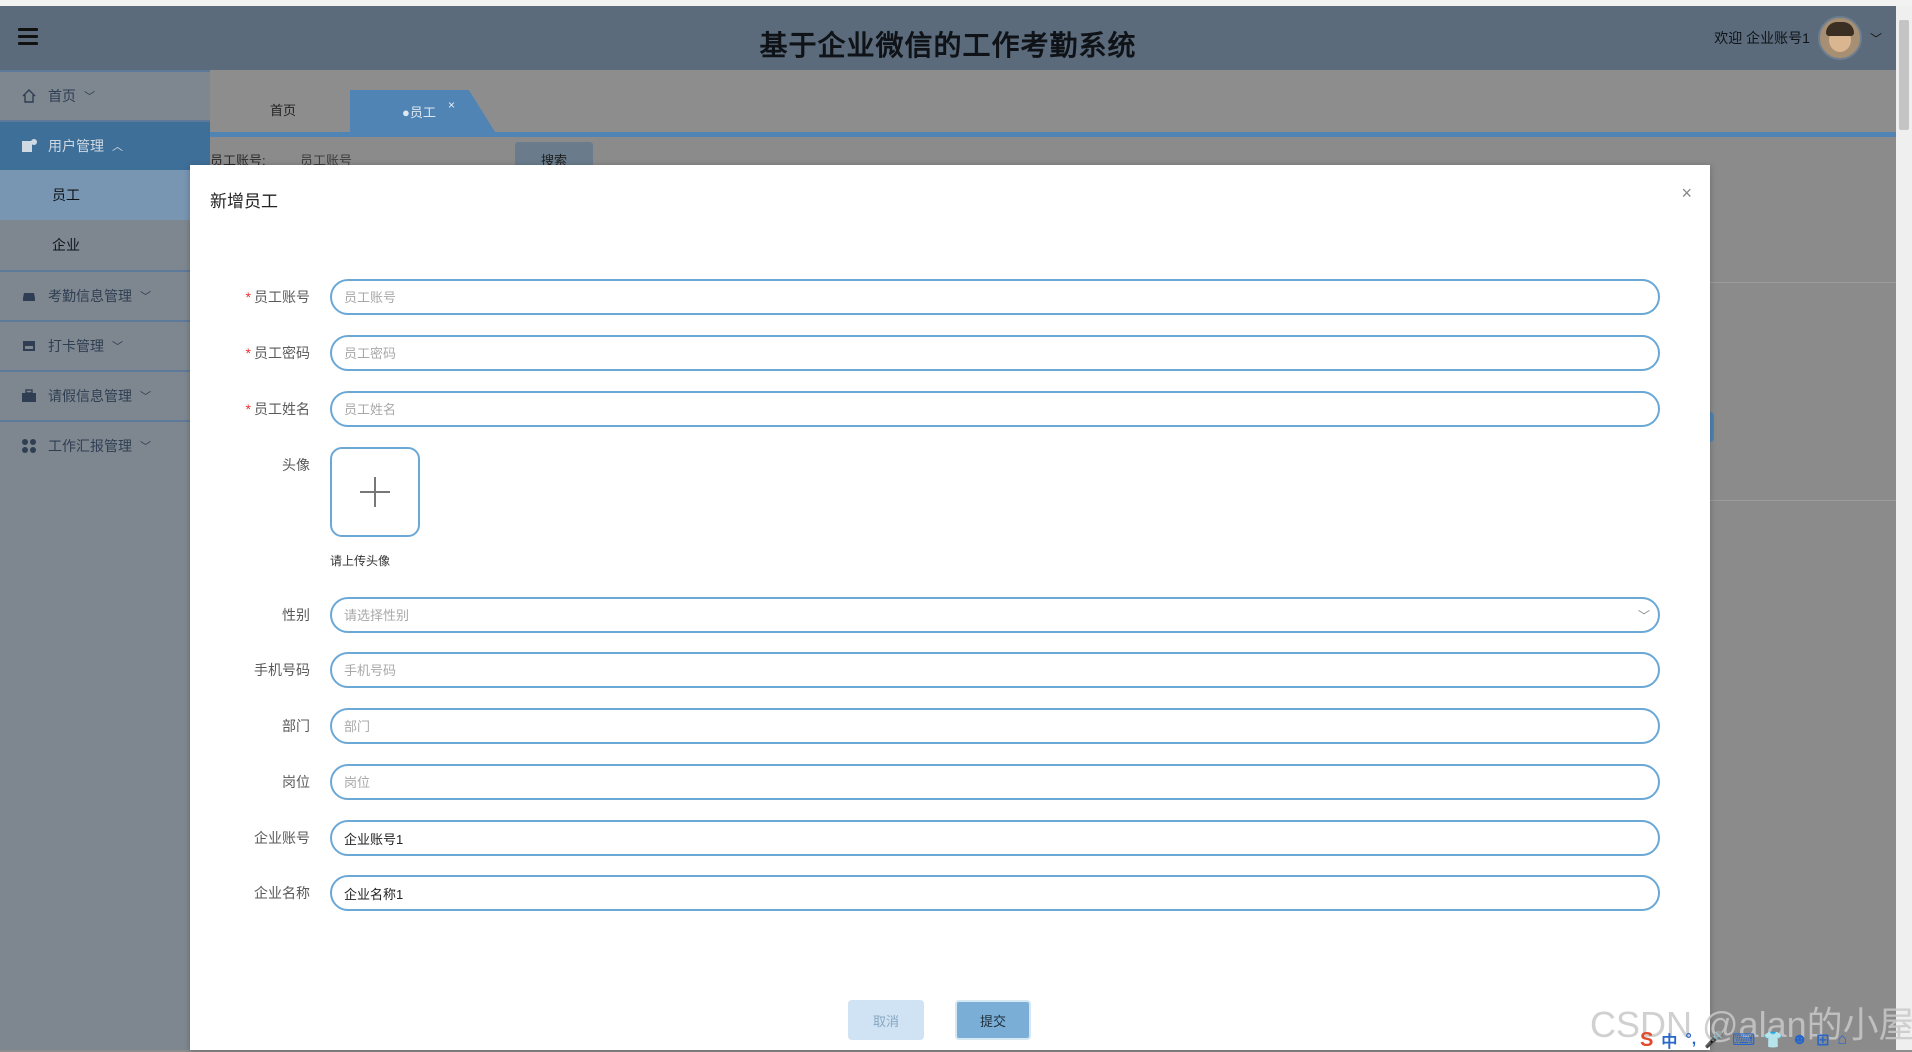 The image size is (1912, 1052). I want to click on form-row-company-account: 企业账号, so click(950, 838).